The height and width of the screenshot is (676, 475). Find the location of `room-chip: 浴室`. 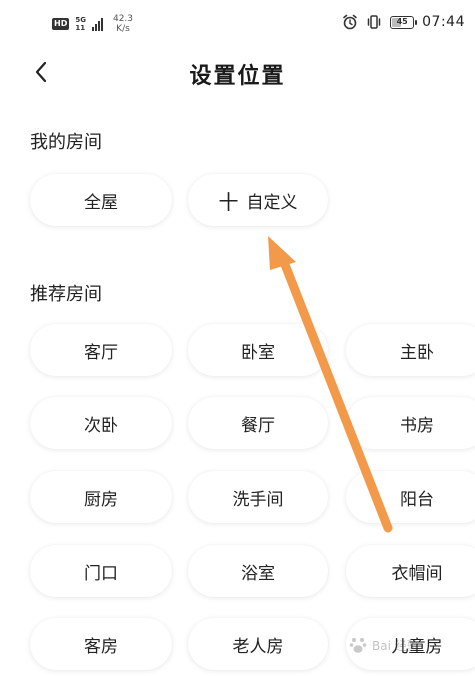

room-chip: 浴室 is located at coordinates (258, 571).